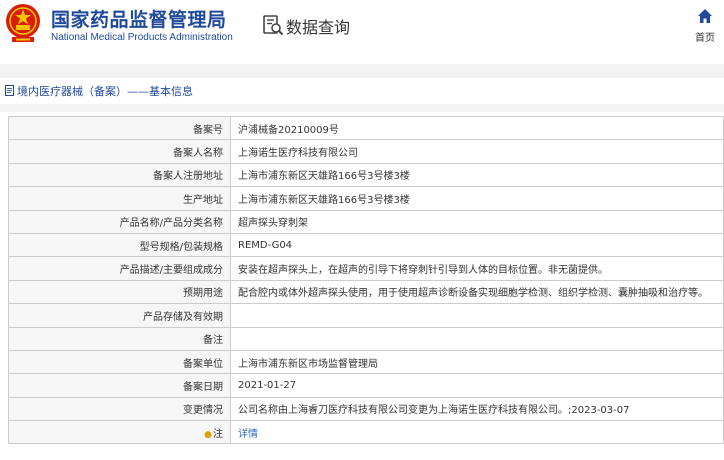  What do you see at coordinates (705, 26) in the screenshot?
I see `home-link: 首页` at bounding box center [705, 26].